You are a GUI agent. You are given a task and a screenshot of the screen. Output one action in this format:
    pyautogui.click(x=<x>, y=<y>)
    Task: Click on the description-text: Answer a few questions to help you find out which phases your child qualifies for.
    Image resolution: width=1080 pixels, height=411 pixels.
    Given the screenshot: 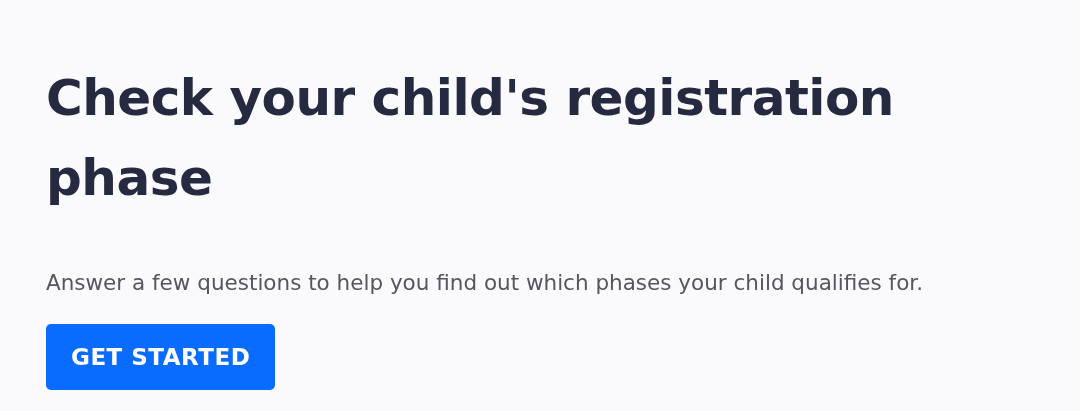 What is the action you would take?
    pyautogui.click(x=484, y=283)
    